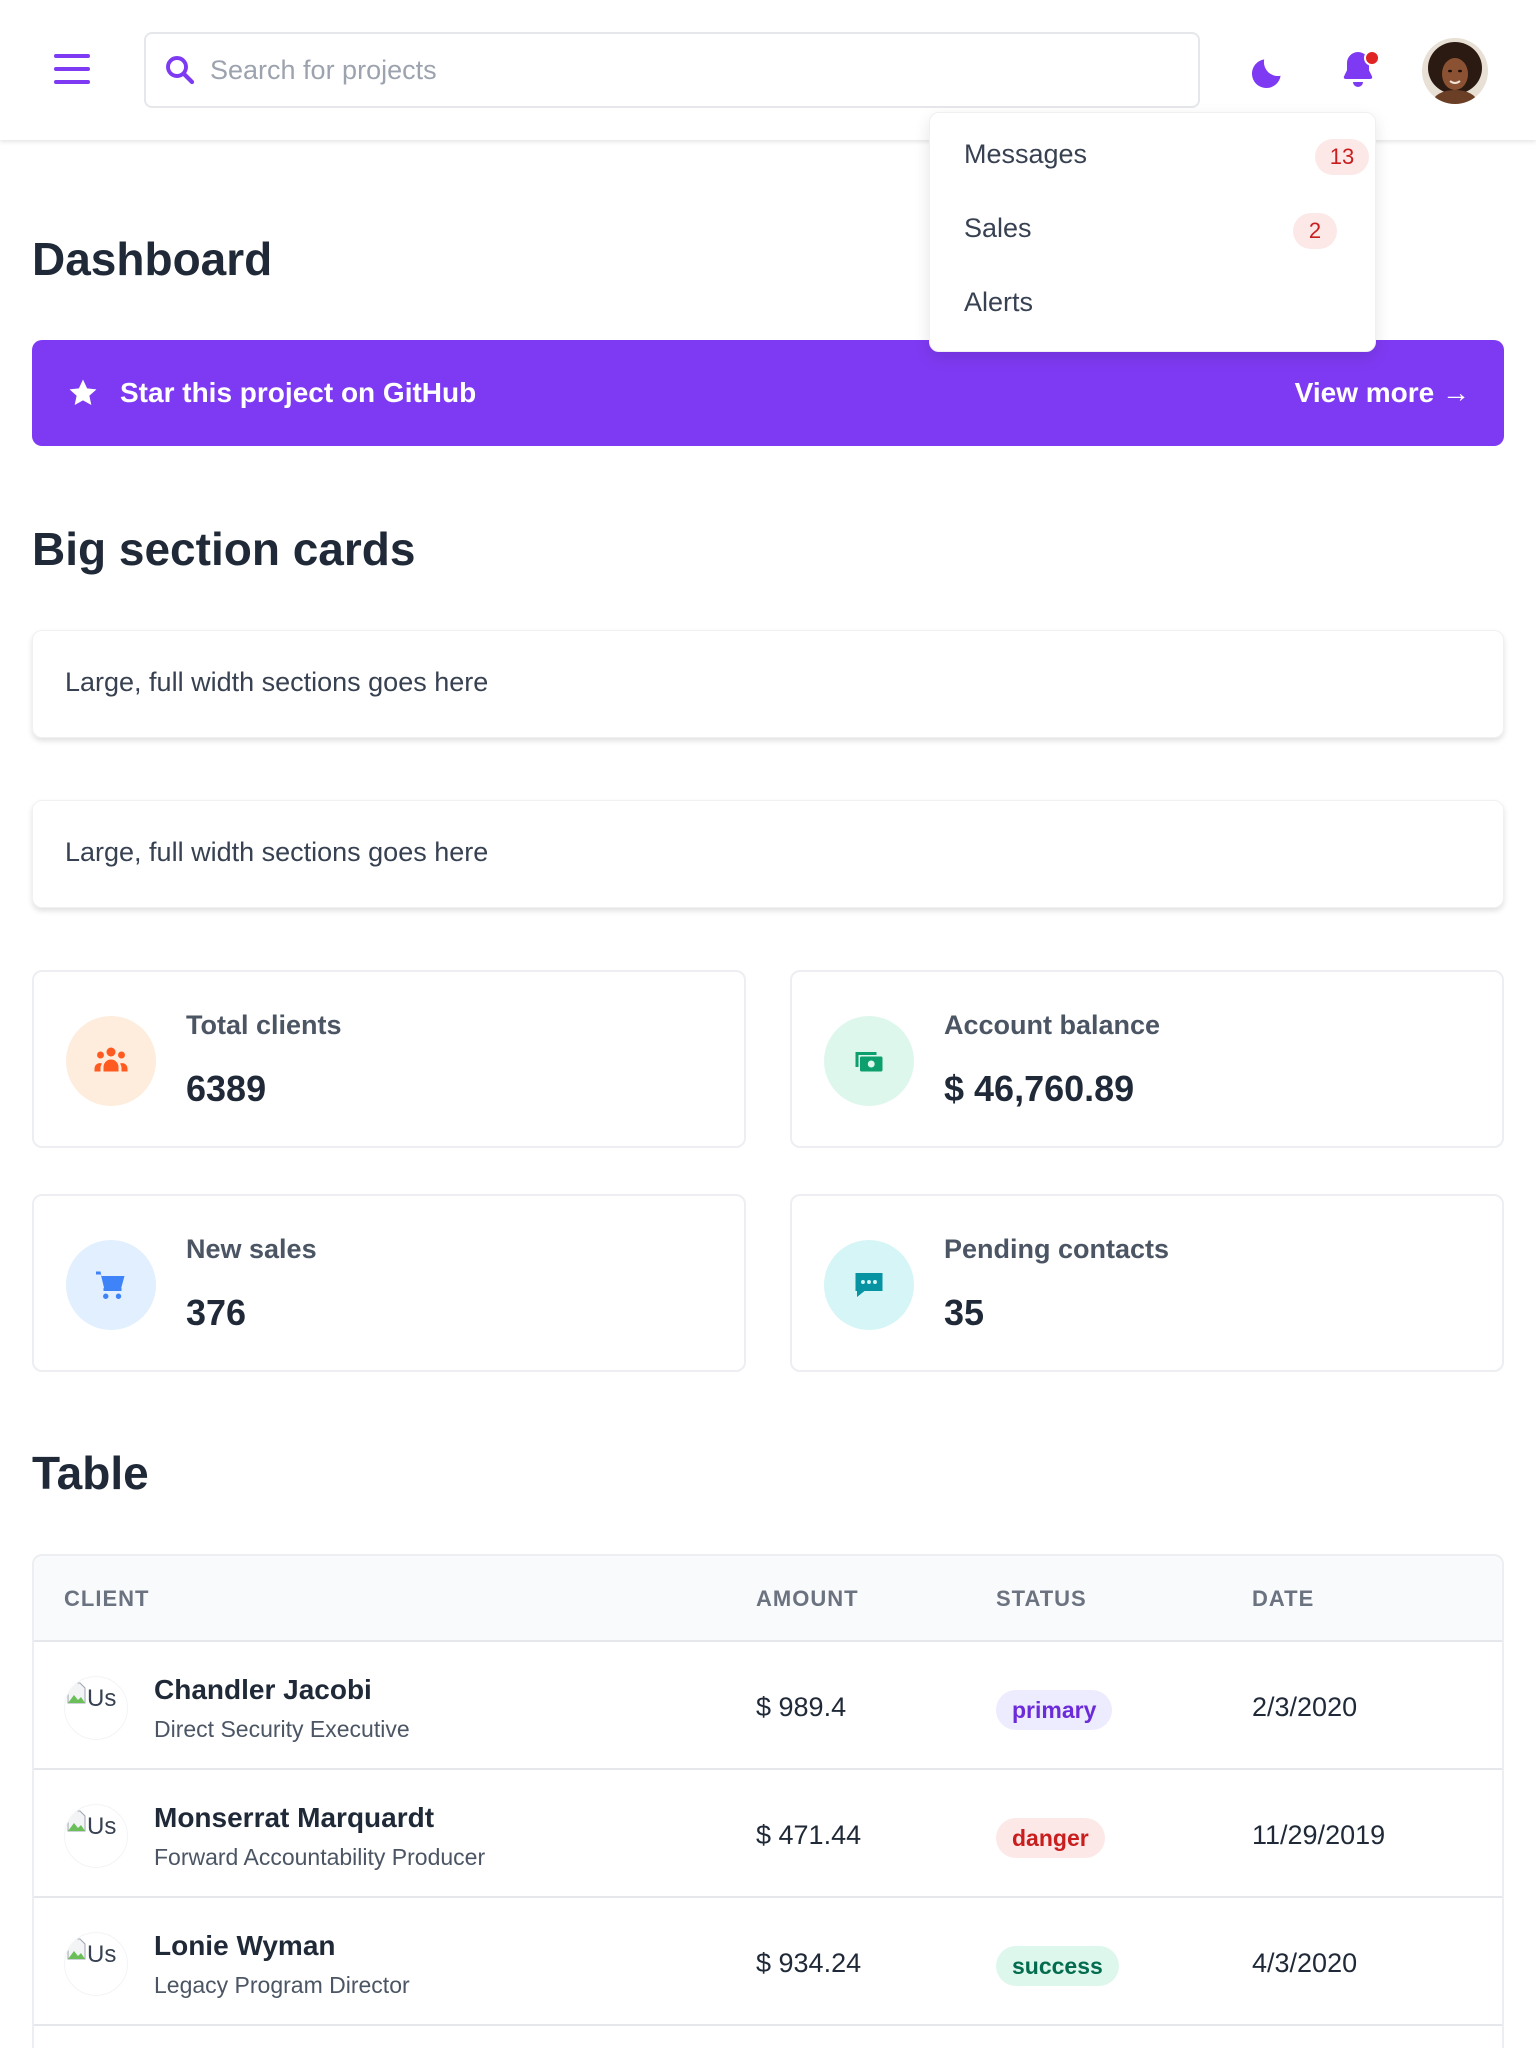 The height and width of the screenshot is (2048, 1536). I want to click on dropdown-item-alerts: Alerts, so click(1153, 303).